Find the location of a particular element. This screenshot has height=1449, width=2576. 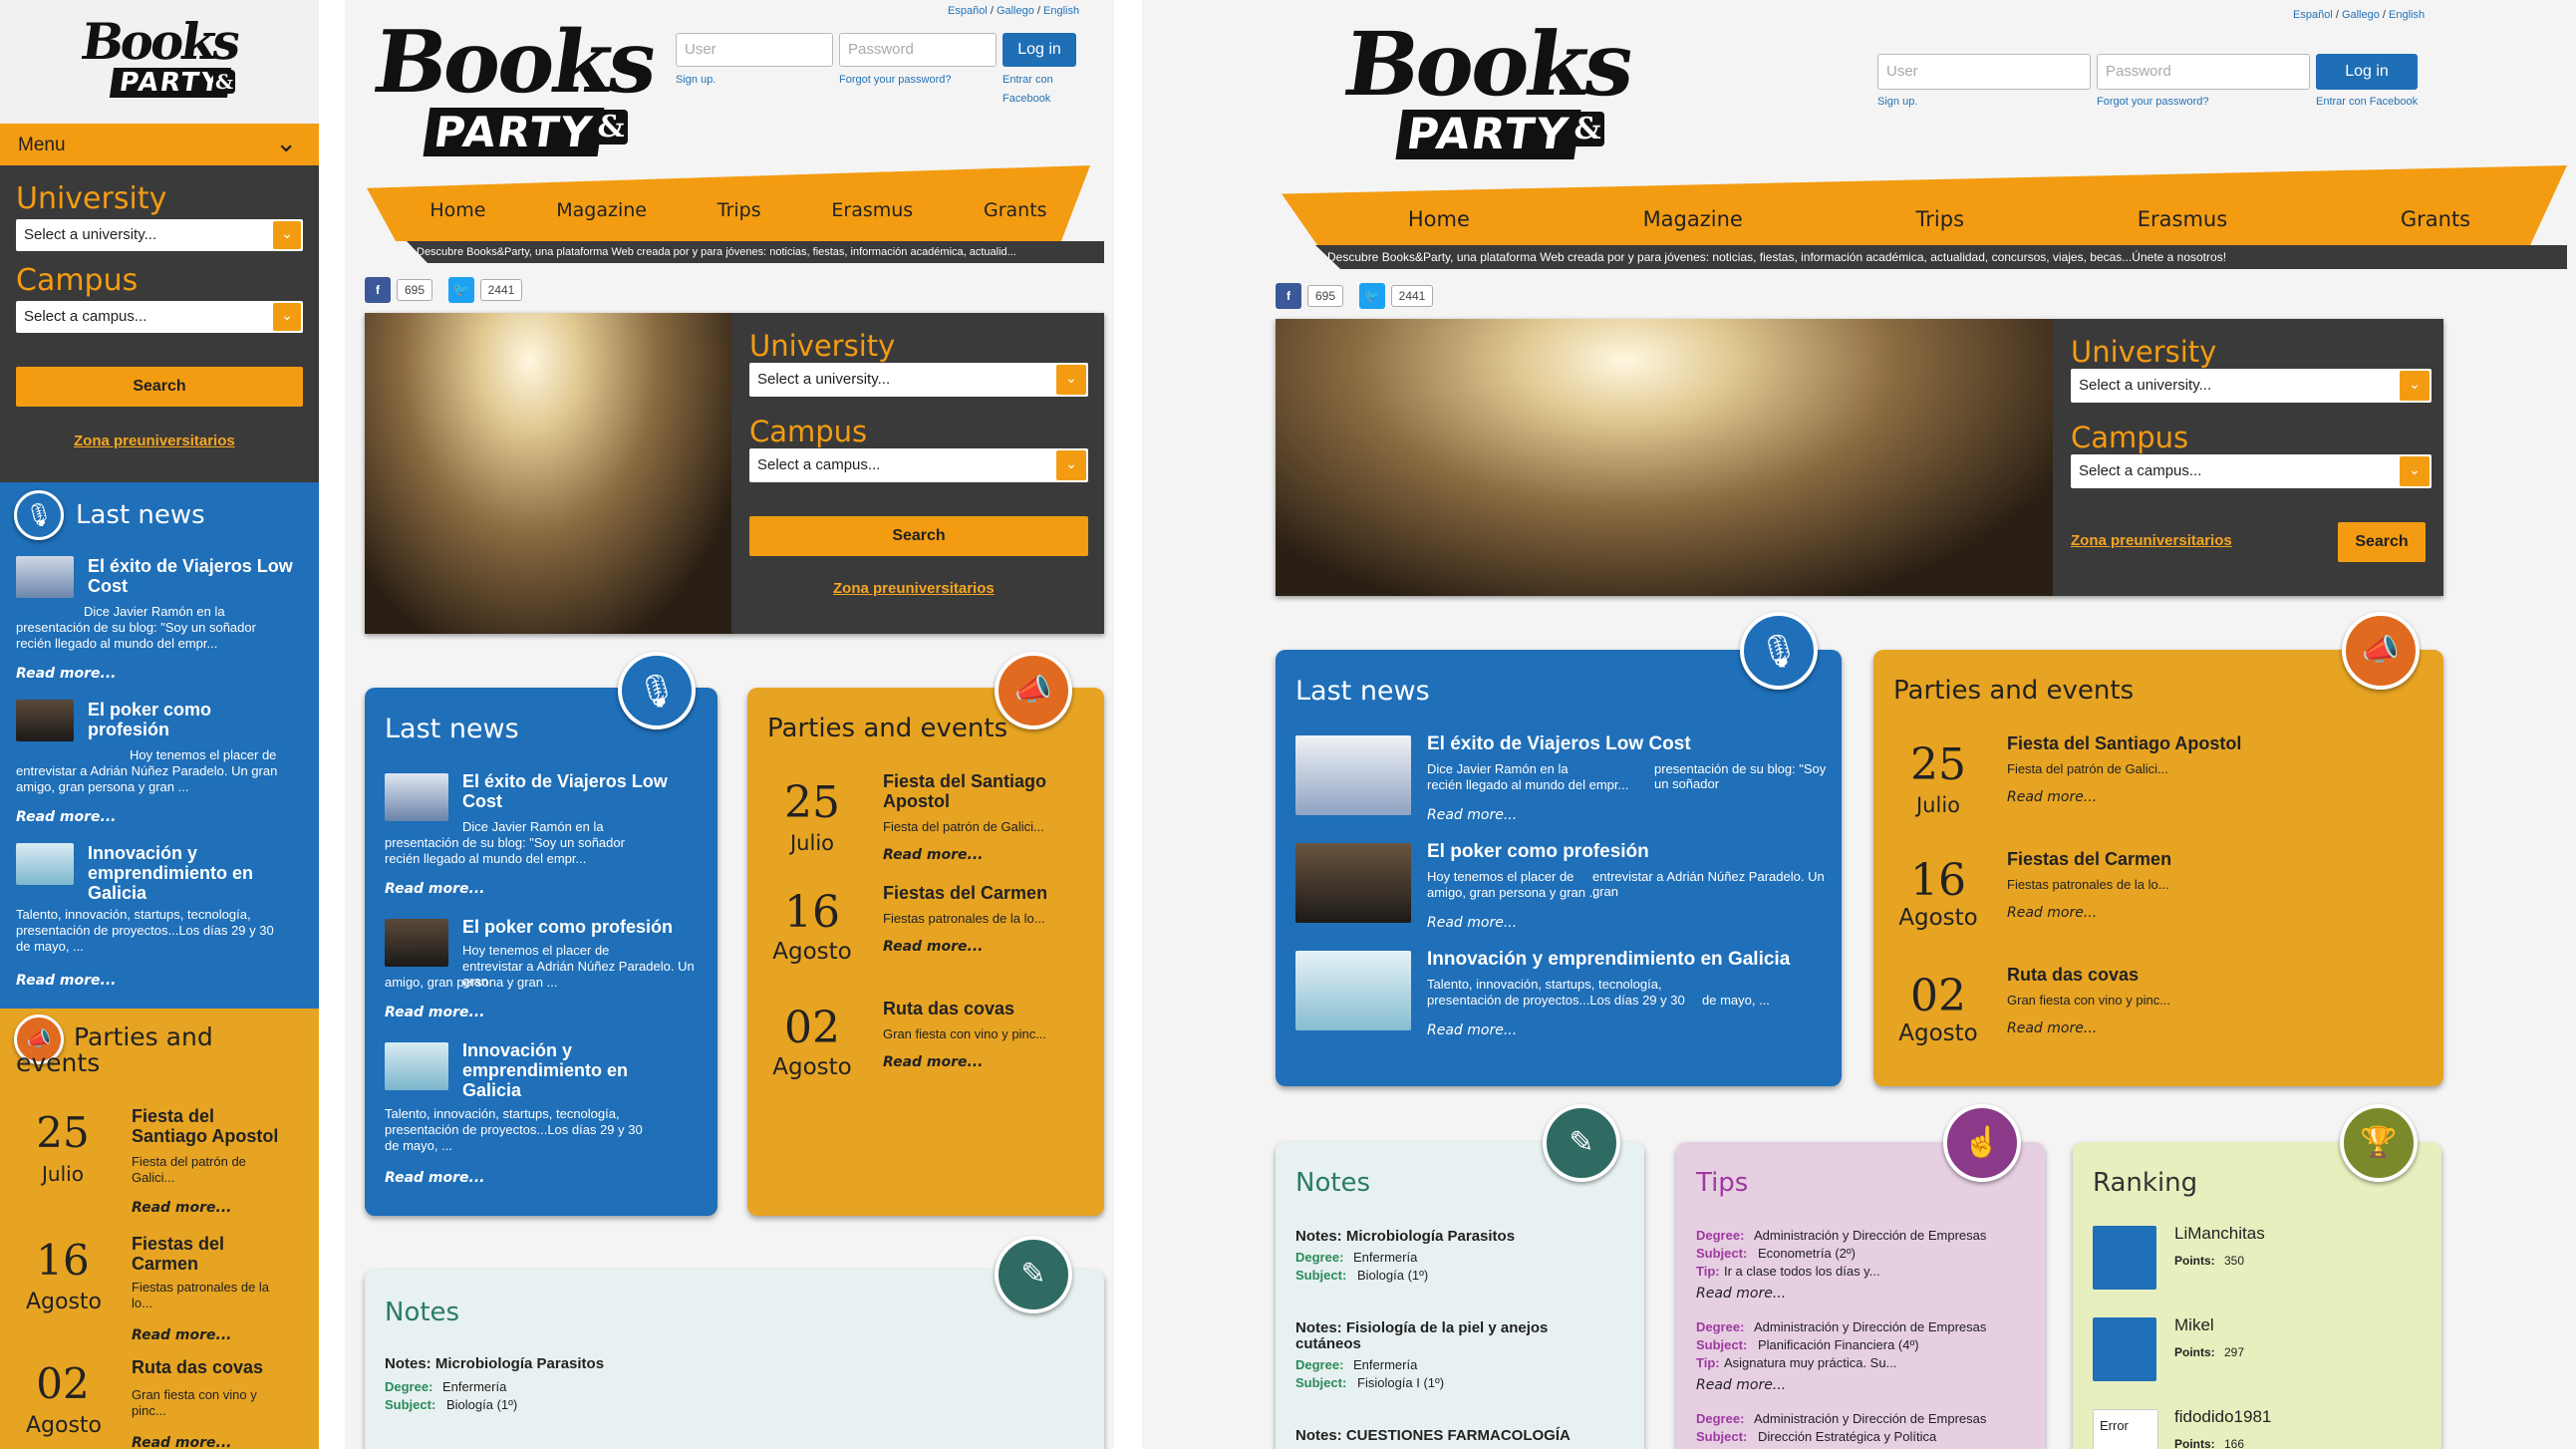

facebook-login-link: Entrar con Facebook is located at coordinates (2367, 102).